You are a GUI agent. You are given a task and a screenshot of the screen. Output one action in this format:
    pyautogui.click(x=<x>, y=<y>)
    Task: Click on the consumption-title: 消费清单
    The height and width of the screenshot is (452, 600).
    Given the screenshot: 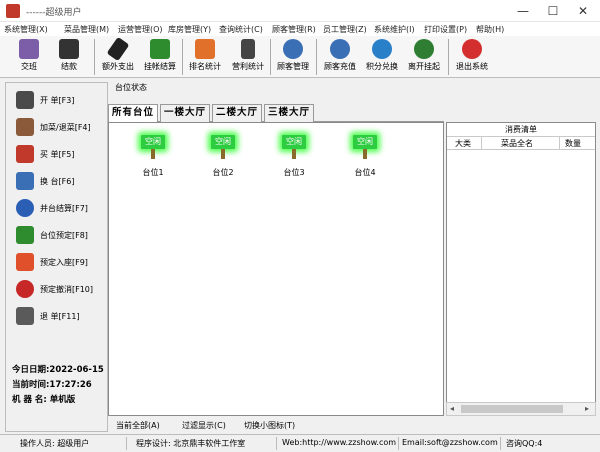 What is the action you would take?
    pyautogui.click(x=521, y=130)
    